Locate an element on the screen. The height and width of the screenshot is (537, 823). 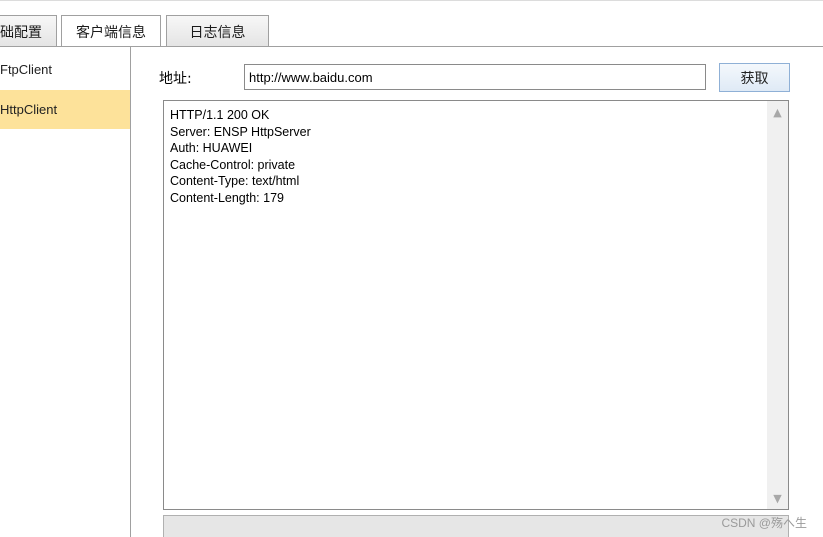
address-input is located at coordinates (475, 77).